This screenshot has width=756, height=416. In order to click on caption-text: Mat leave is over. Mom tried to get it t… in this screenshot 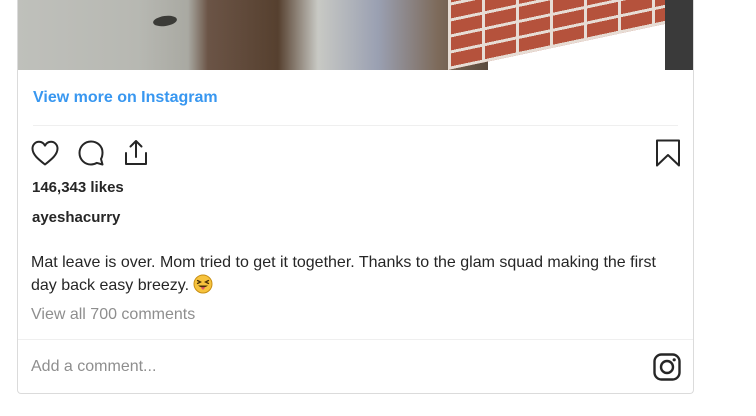, I will do `click(343, 274)`.